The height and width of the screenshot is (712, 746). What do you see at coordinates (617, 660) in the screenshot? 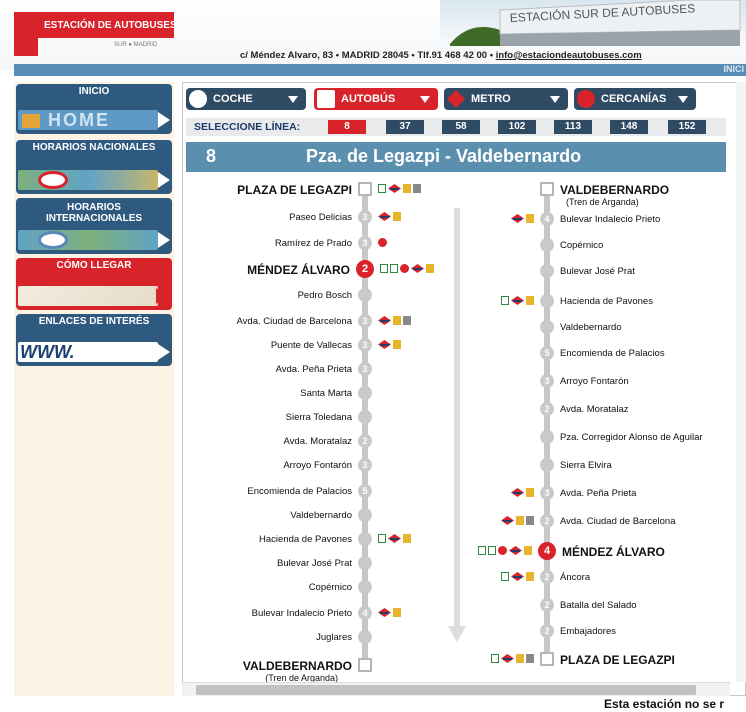
I see `stop-name: PLAZA DE LEGAZPI` at bounding box center [617, 660].